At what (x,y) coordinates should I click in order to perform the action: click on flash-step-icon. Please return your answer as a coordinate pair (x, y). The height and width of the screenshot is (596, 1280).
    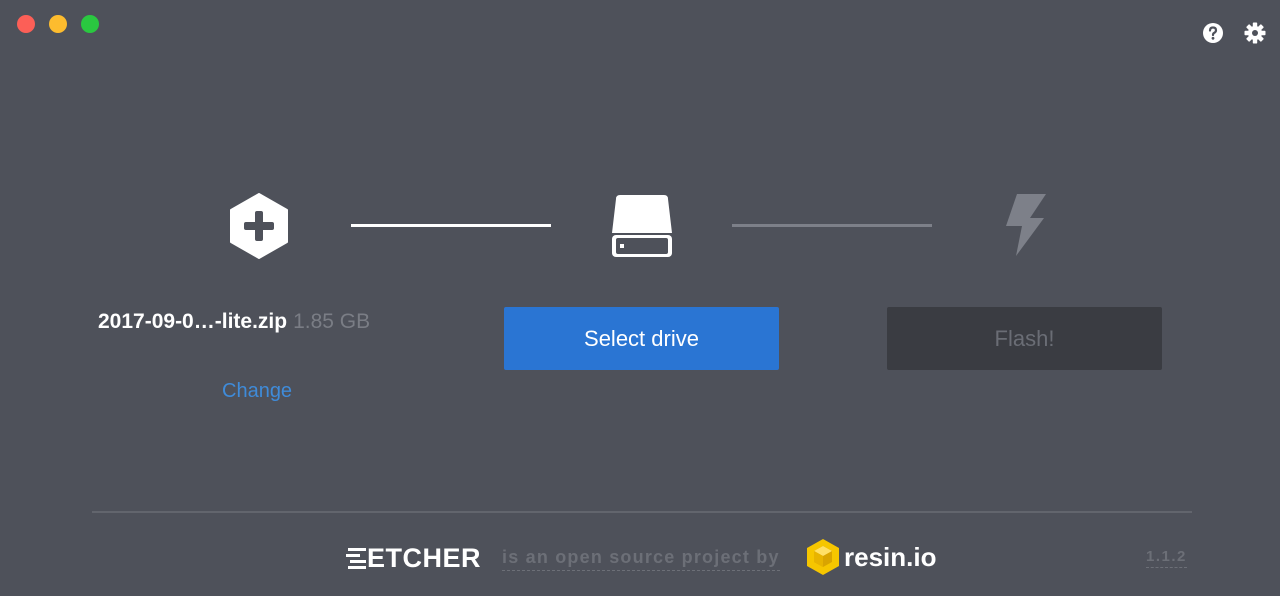
    Looking at the image, I should click on (1024, 225).